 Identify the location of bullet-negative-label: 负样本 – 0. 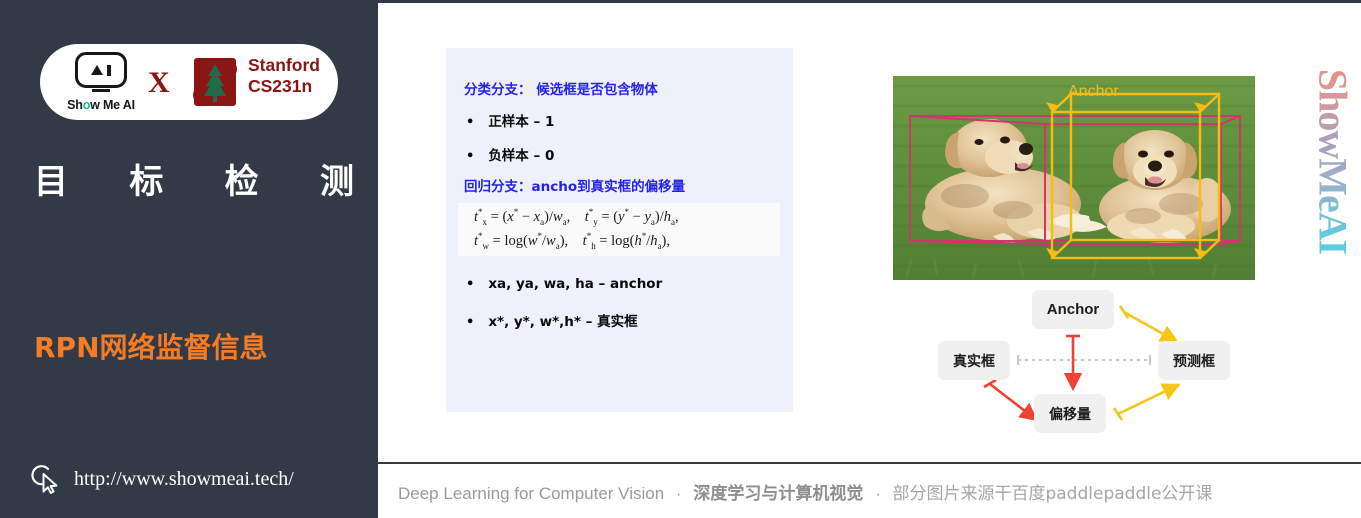
(521, 156).